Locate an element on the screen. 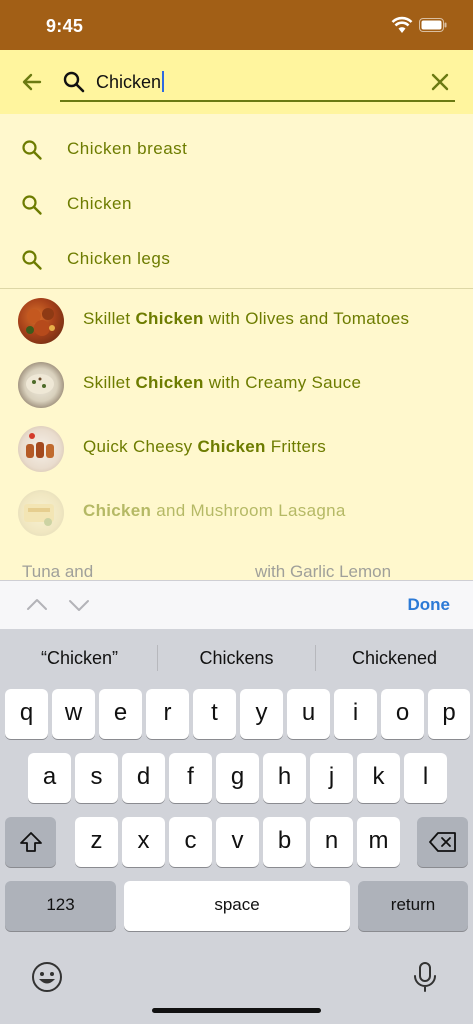 The image size is (473, 1024). recipe-result: Skillet Chicken with Creamy Sauce is located at coordinates (236, 387).